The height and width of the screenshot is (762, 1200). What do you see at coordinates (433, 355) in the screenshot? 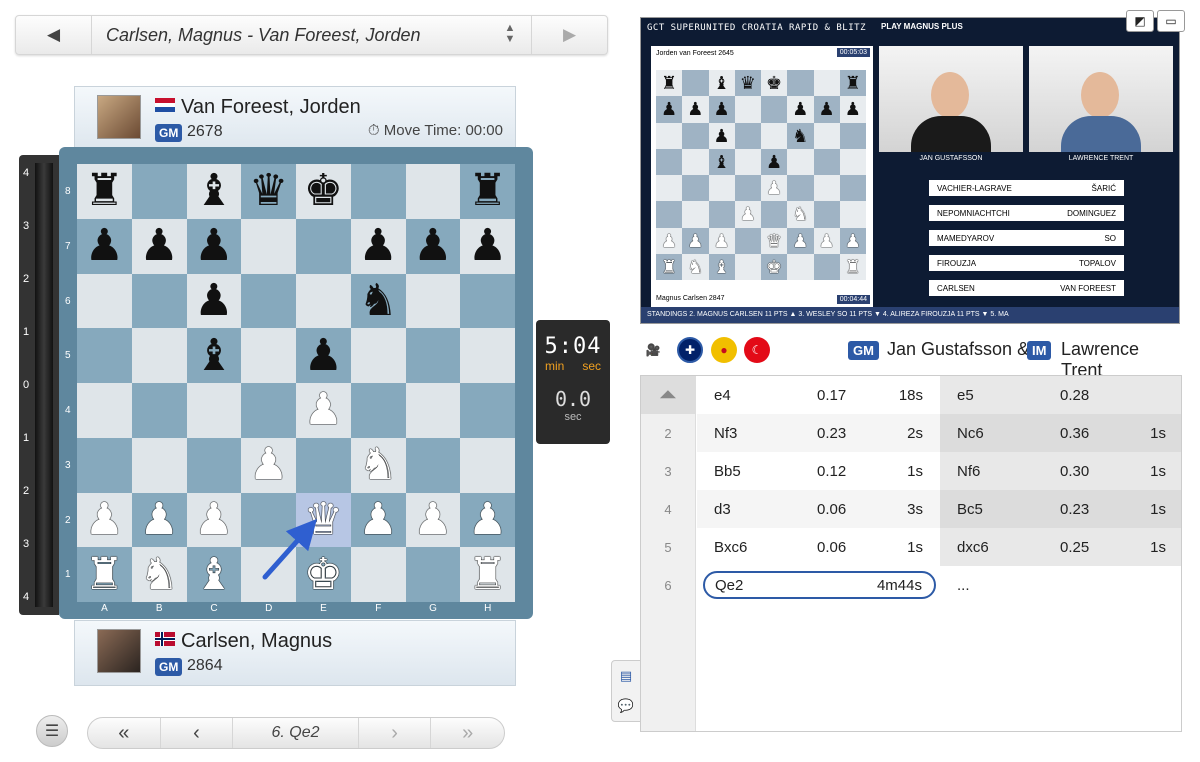
I see `square-g5` at bounding box center [433, 355].